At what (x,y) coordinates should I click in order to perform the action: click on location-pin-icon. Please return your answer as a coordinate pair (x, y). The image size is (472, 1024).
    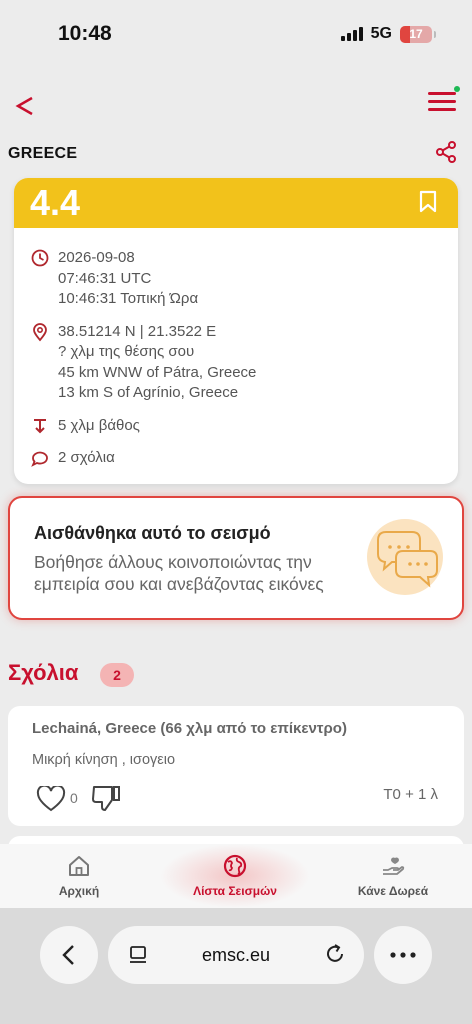
    Looking at the image, I should click on (40, 331).